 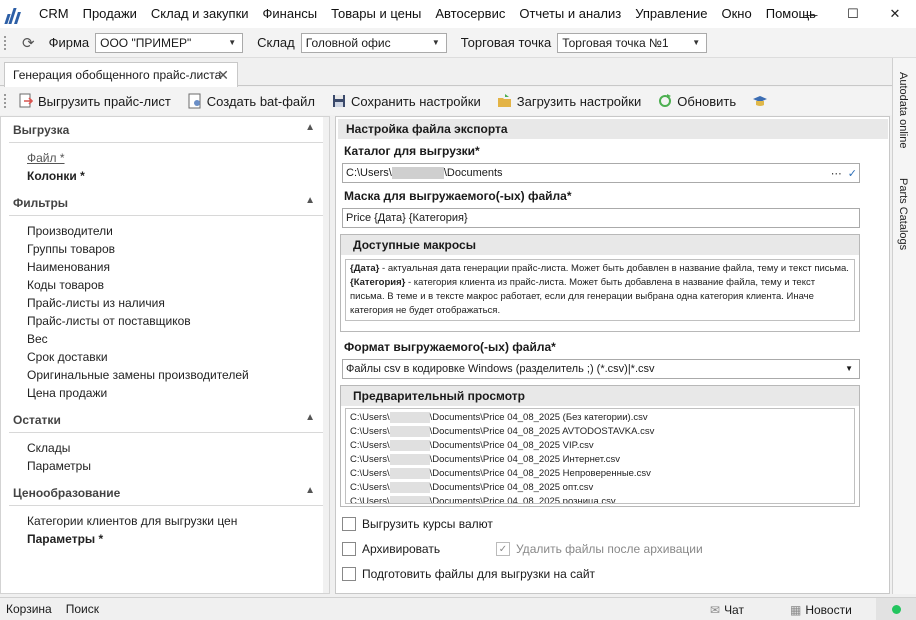 I want to click on section-pricing: Ценообразование ▲, so click(x=162, y=493).